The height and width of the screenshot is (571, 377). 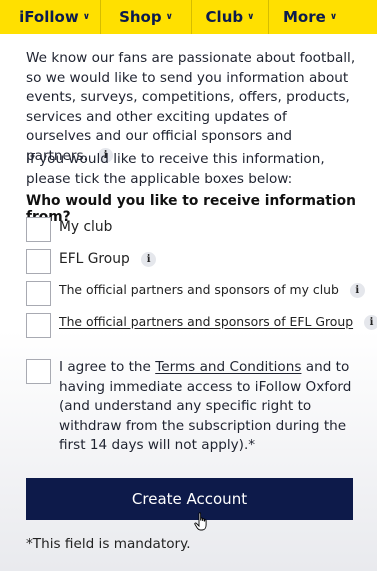 What do you see at coordinates (108, 544) in the screenshot?
I see `mandatory-note: *This field is mandatory.` at bounding box center [108, 544].